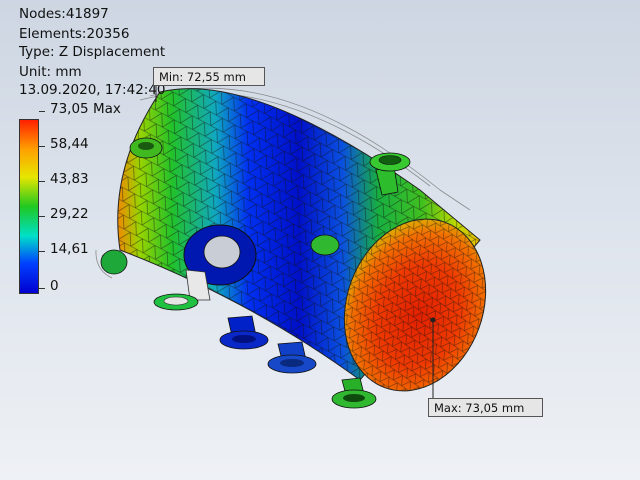 The image size is (640, 480). Describe the element at coordinates (50, 72) in the screenshot. I see `result-unit: Unit: mm` at that location.